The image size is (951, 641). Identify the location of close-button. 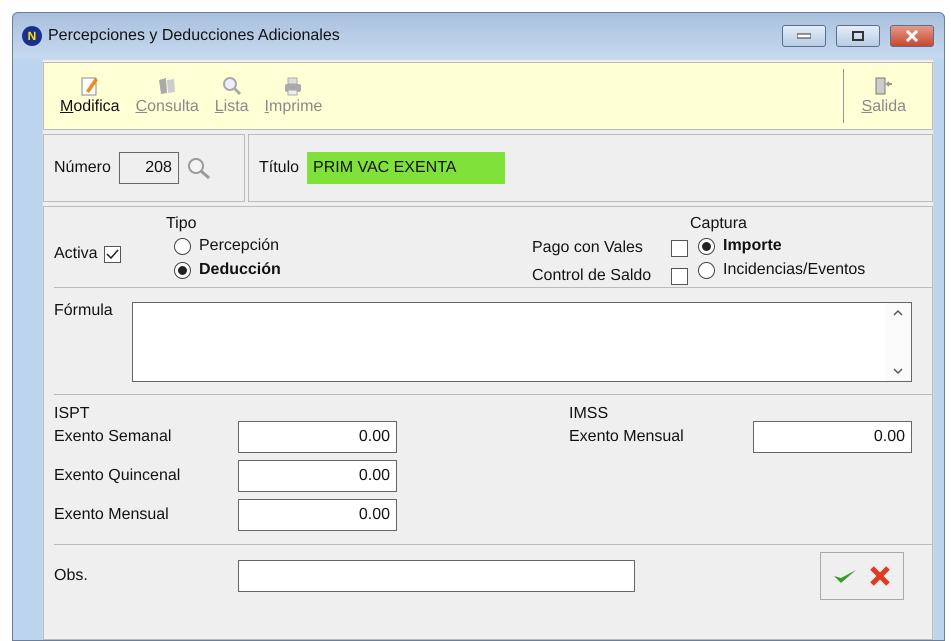
(912, 36).